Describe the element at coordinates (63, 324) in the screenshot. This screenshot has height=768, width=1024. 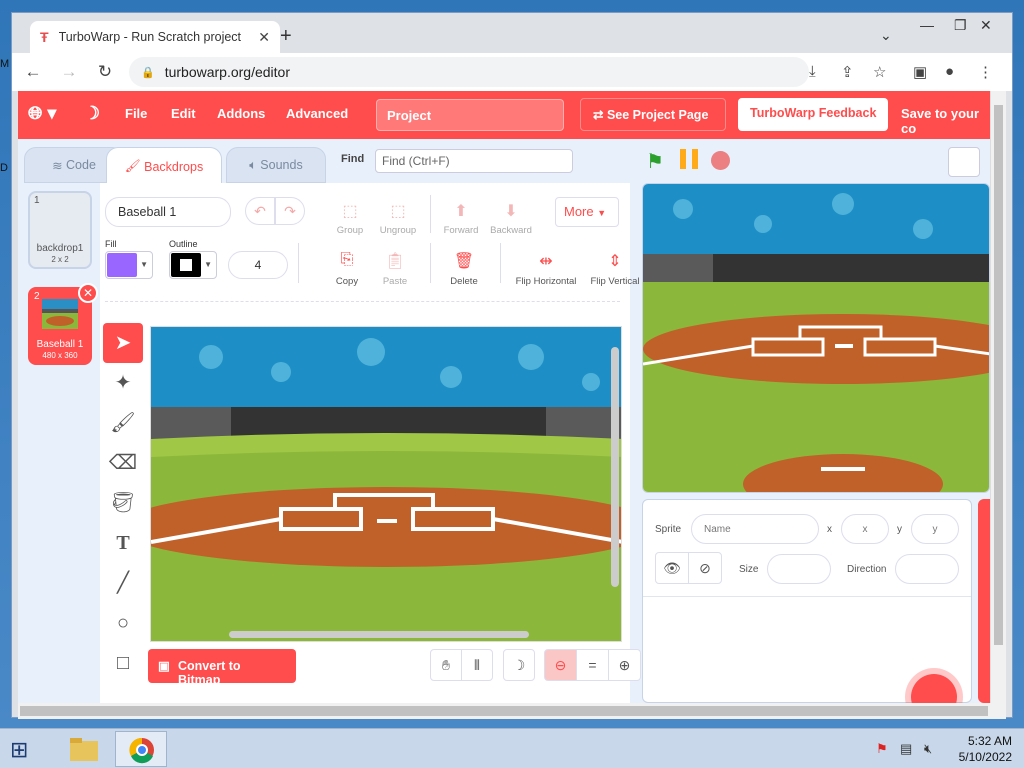
I see `backdrop-item-selected: 2 Baseball 1 480 x 360 ✕` at that location.